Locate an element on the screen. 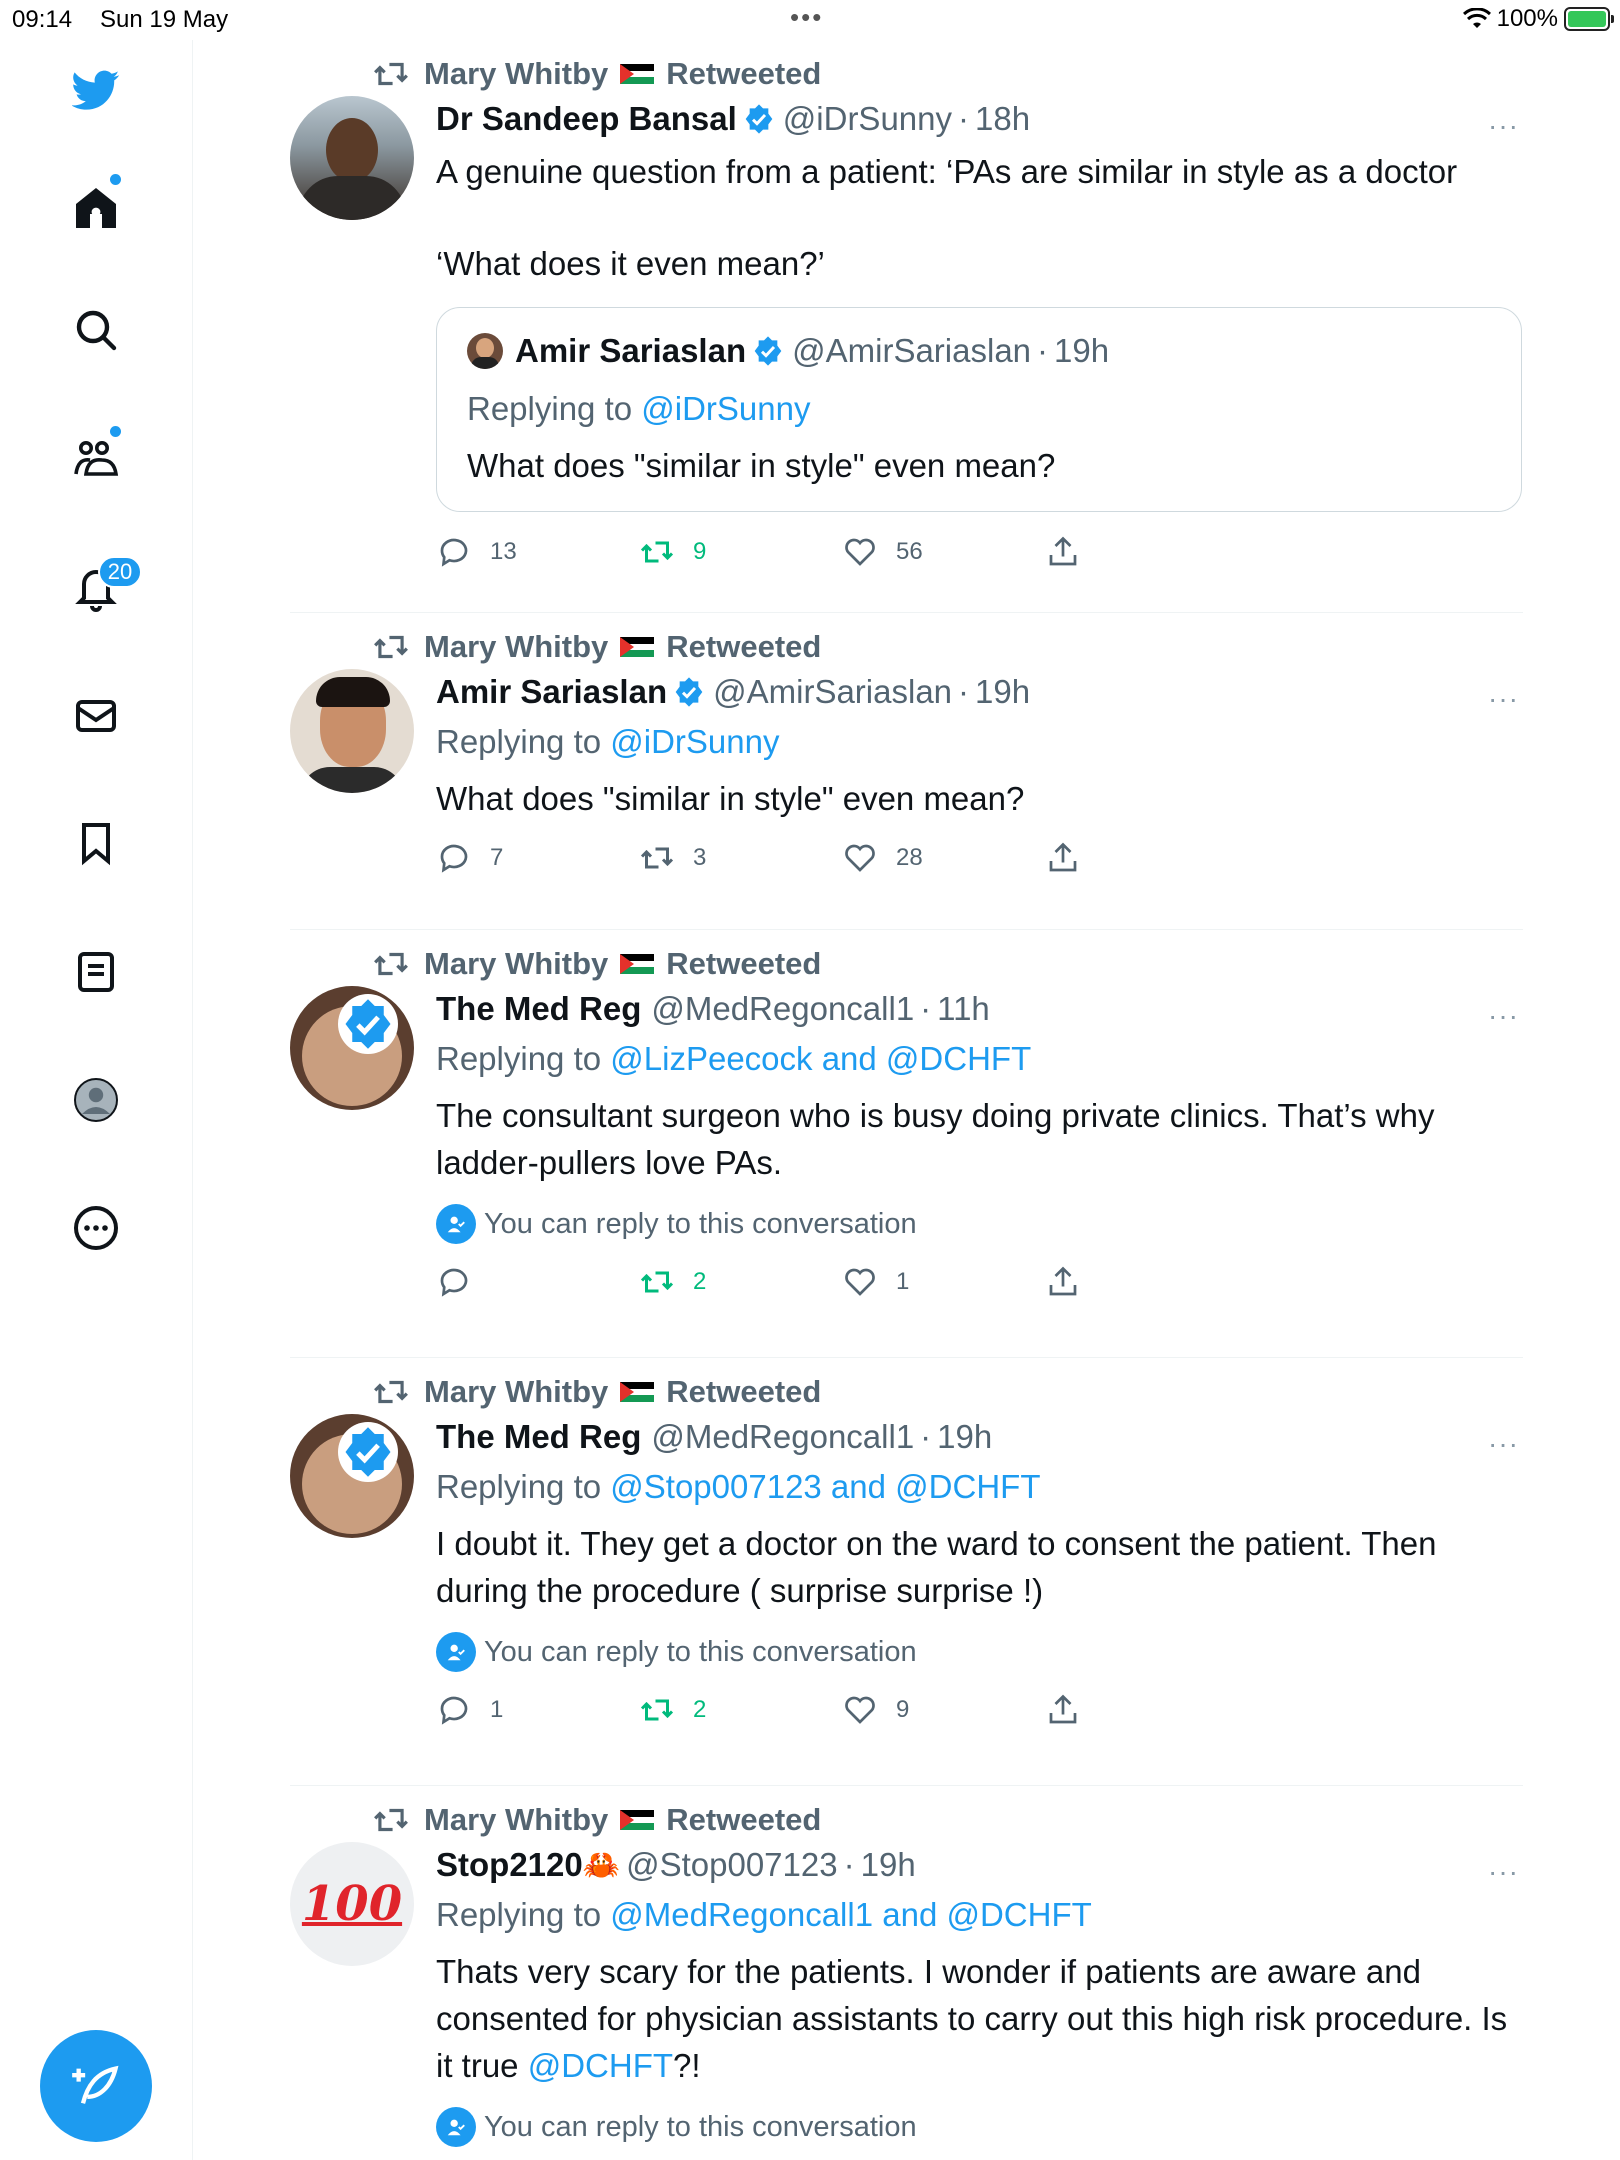 The image size is (1620, 2160). quote-replying-to: Replying to @iDrSunny is located at coordinates (979, 409).